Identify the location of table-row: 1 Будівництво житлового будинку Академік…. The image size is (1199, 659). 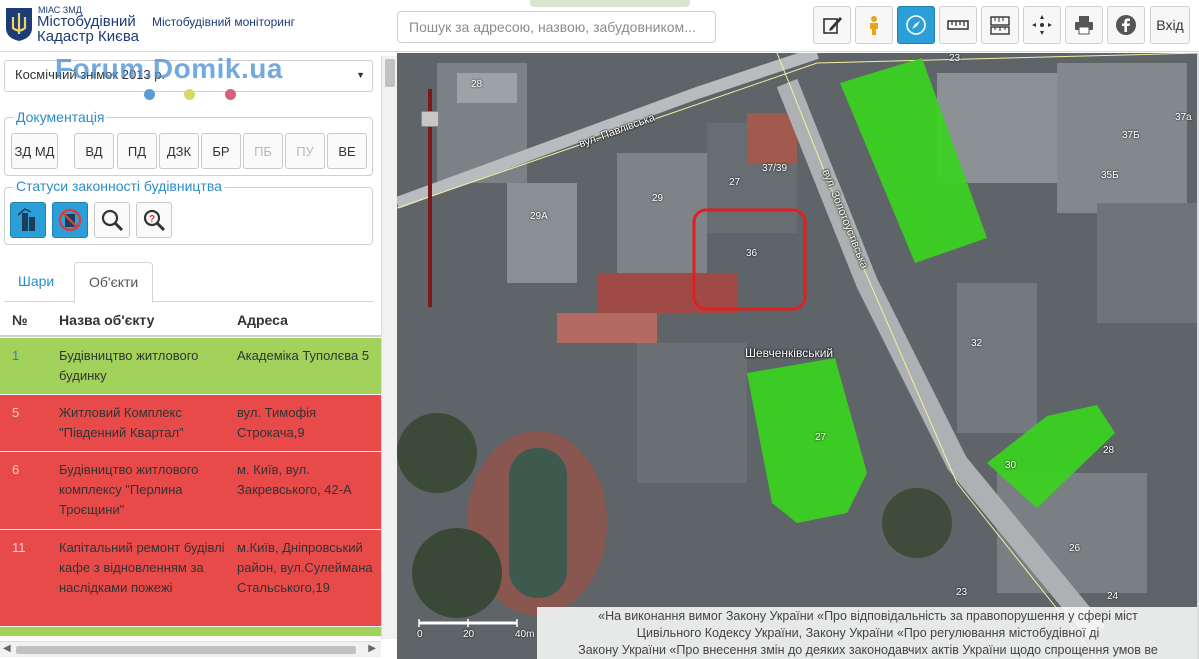
(190, 366).